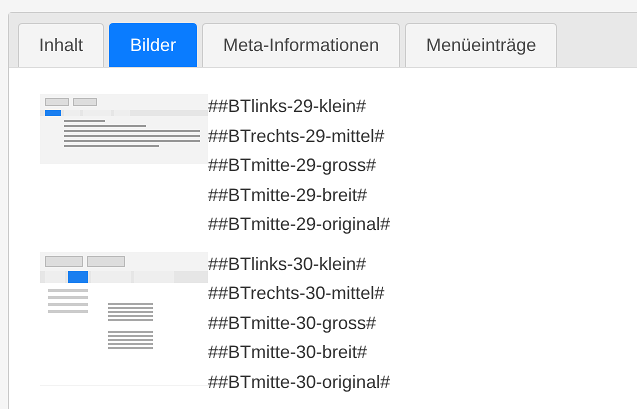 This screenshot has height=409, width=637. Describe the element at coordinates (299, 224) in the screenshot. I see `image-code: ##BTmitte-29-original#` at that location.